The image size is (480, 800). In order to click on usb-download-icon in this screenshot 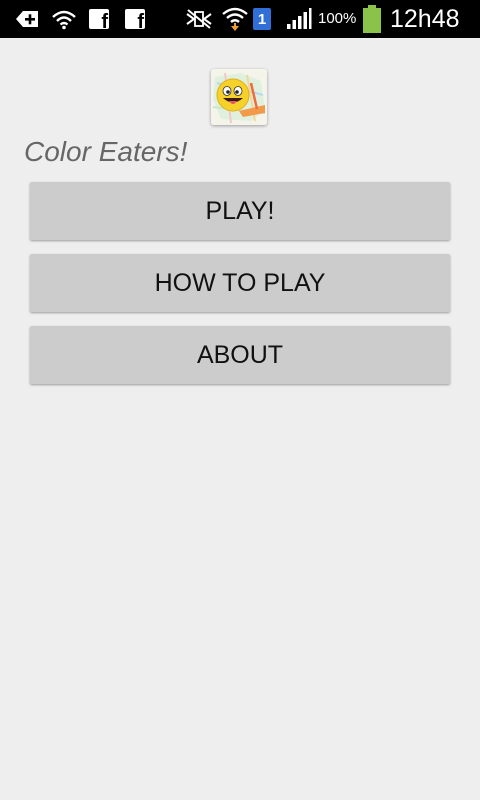, I will do `click(27, 19)`.